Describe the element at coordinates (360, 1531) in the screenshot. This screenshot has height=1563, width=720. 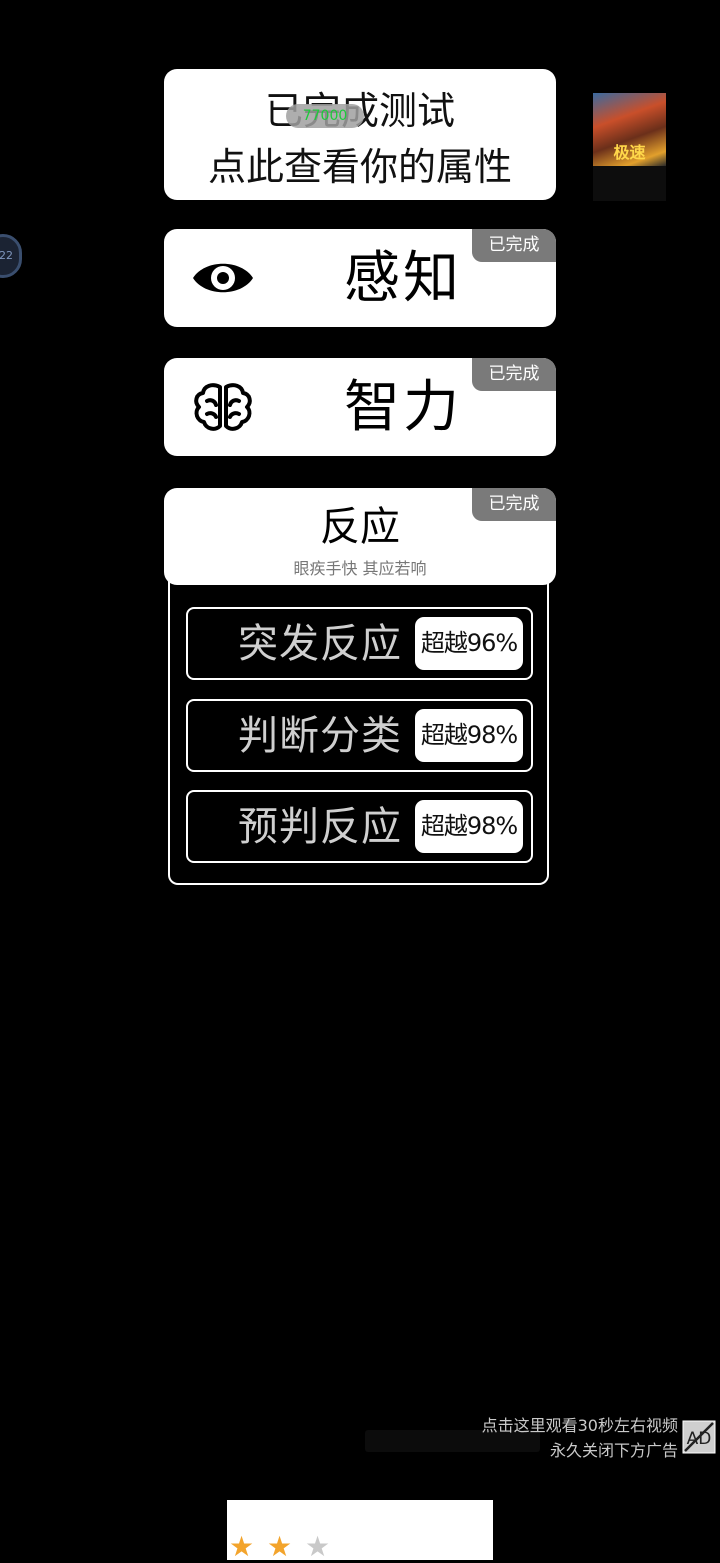
I see `bottom-banner-ad: ★ ★ ★` at that location.